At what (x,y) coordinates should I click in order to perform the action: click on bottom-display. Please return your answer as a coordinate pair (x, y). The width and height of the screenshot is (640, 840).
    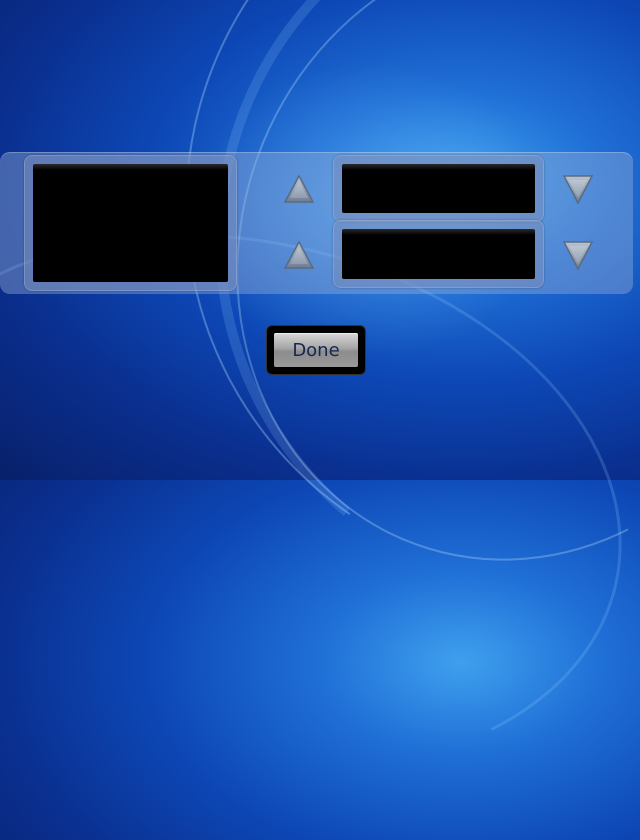
    Looking at the image, I should click on (438, 254).